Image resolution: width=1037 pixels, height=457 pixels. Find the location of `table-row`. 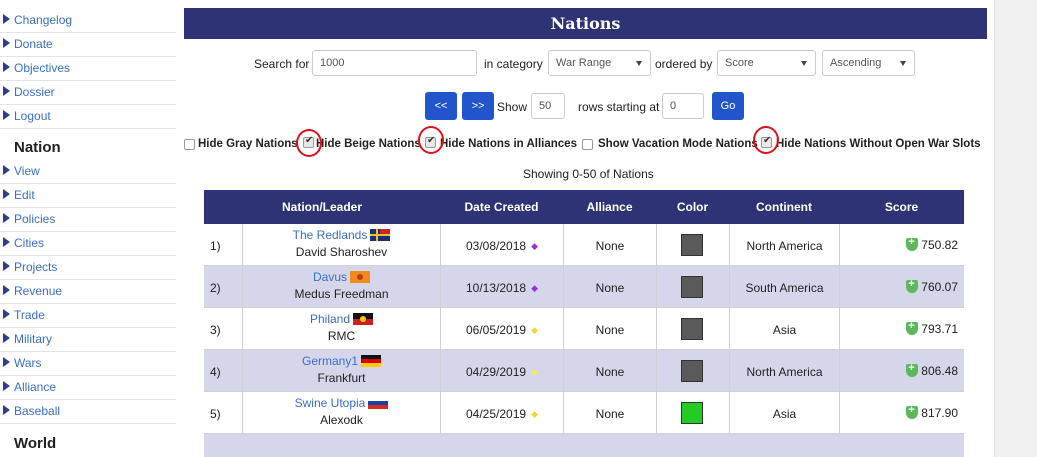

table-row is located at coordinates (584, 445).